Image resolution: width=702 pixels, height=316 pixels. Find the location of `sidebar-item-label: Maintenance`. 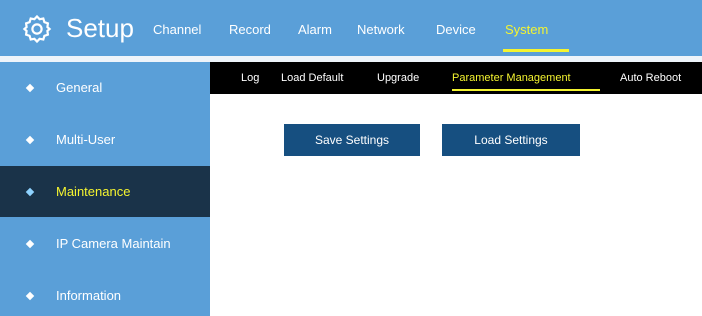

sidebar-item-label: Maintenance is located at coordinates (93, 191).